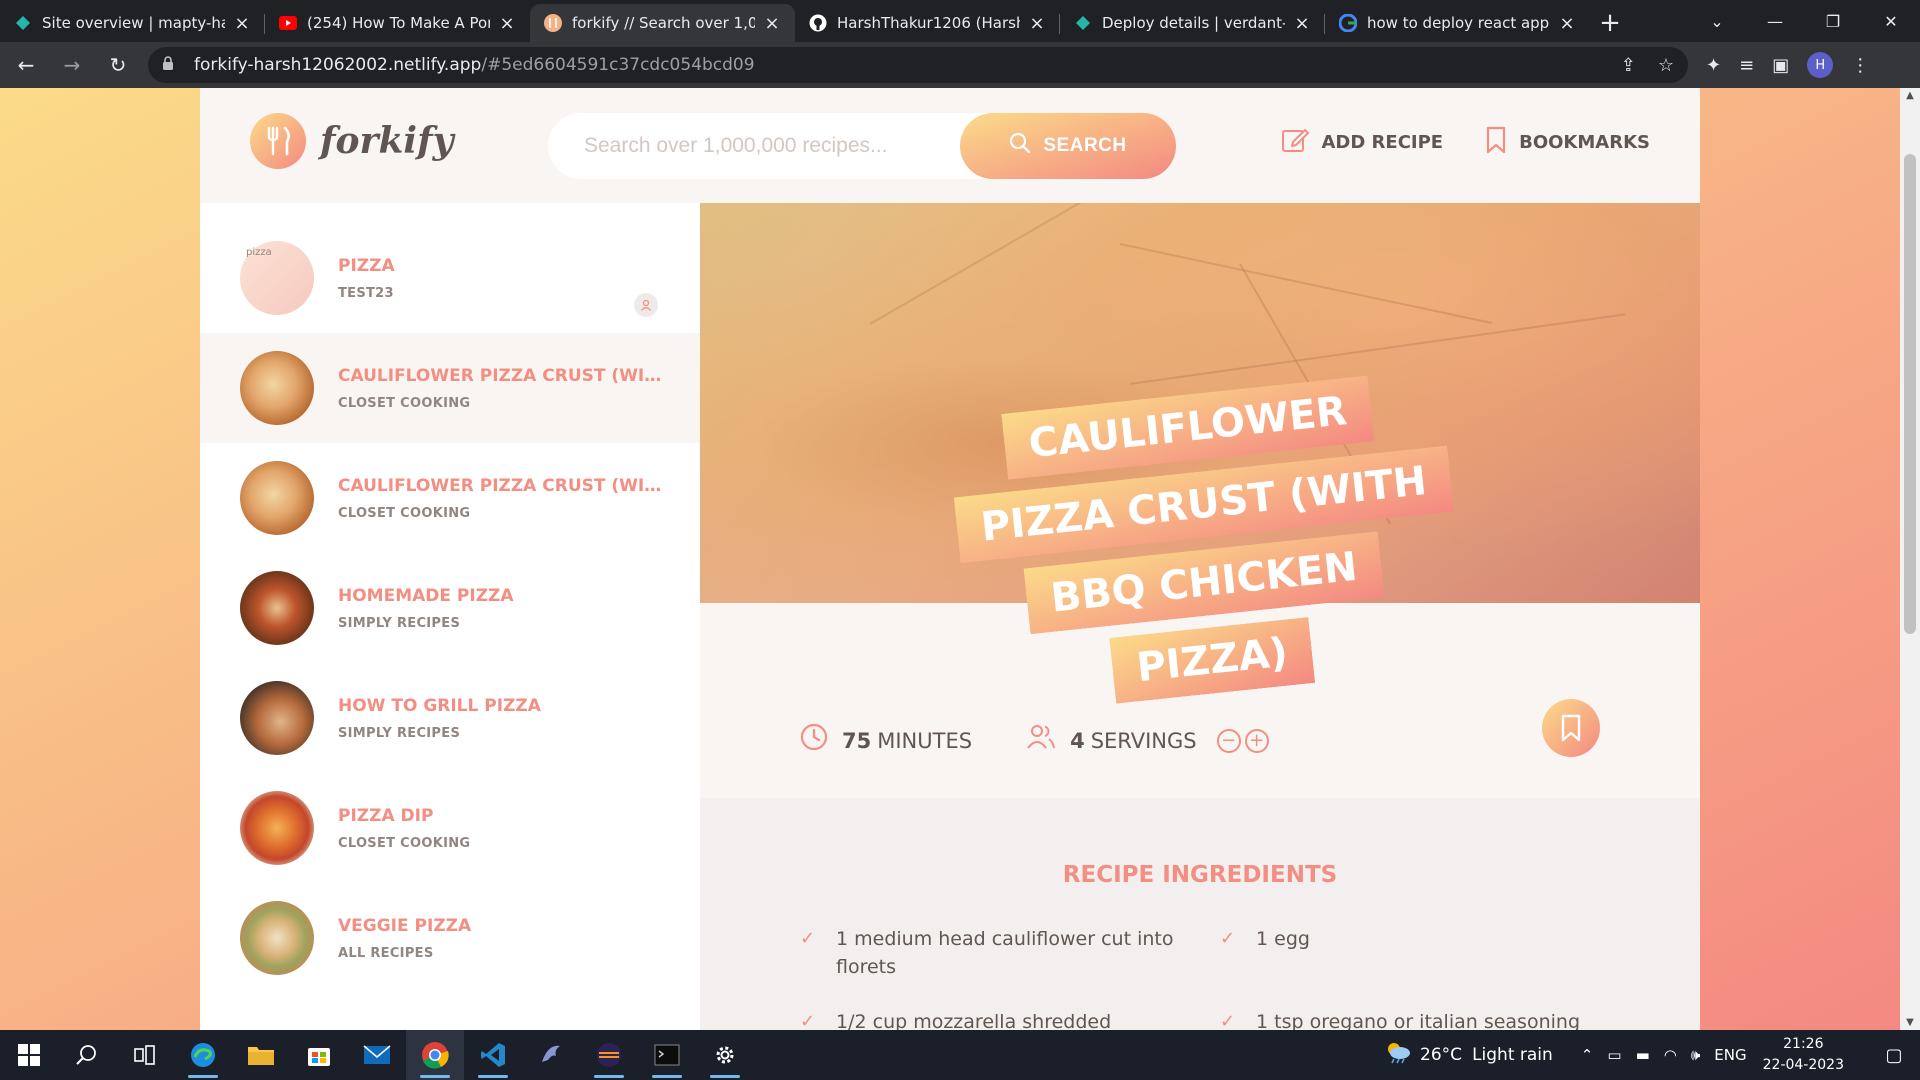 The height and width of the screenshot is (1080, 1920). I want to click on result-title: PIZZA, so click(366, 265).